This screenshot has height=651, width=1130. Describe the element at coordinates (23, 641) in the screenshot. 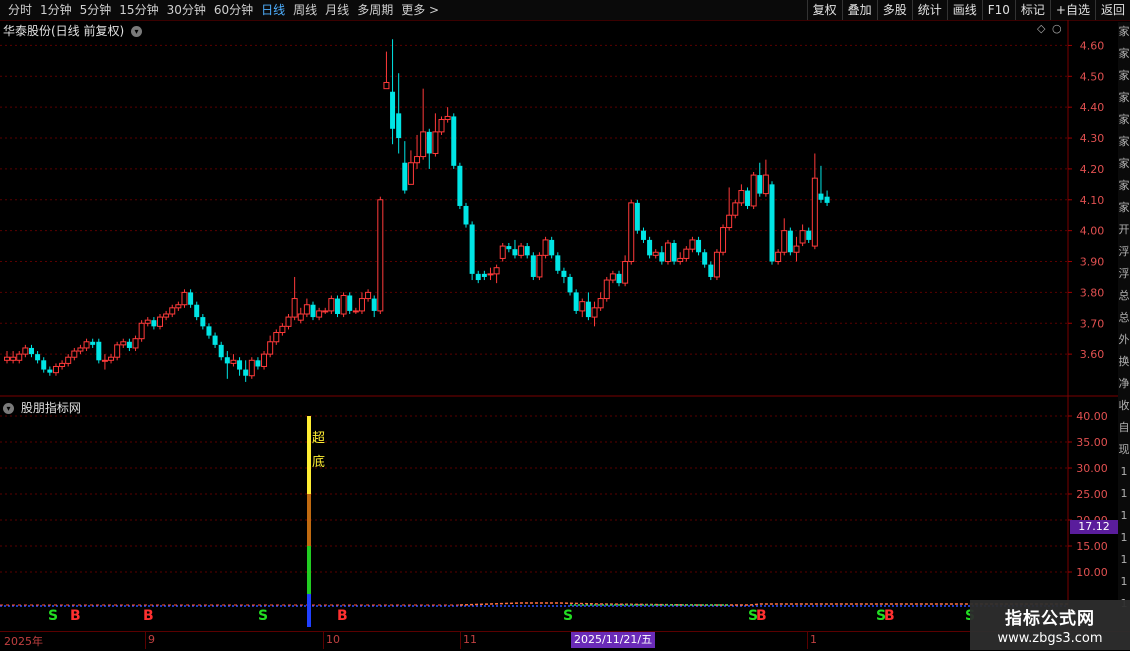

I see `date-label: 2025年` at that location.